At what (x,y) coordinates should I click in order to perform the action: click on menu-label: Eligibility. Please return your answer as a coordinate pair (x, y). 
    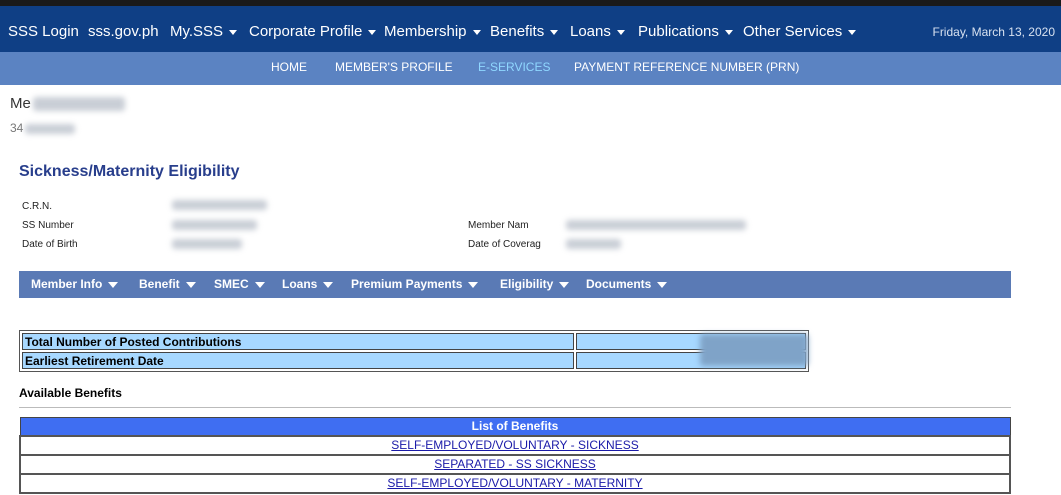
    Looking at the image, I should click on (527, 284).